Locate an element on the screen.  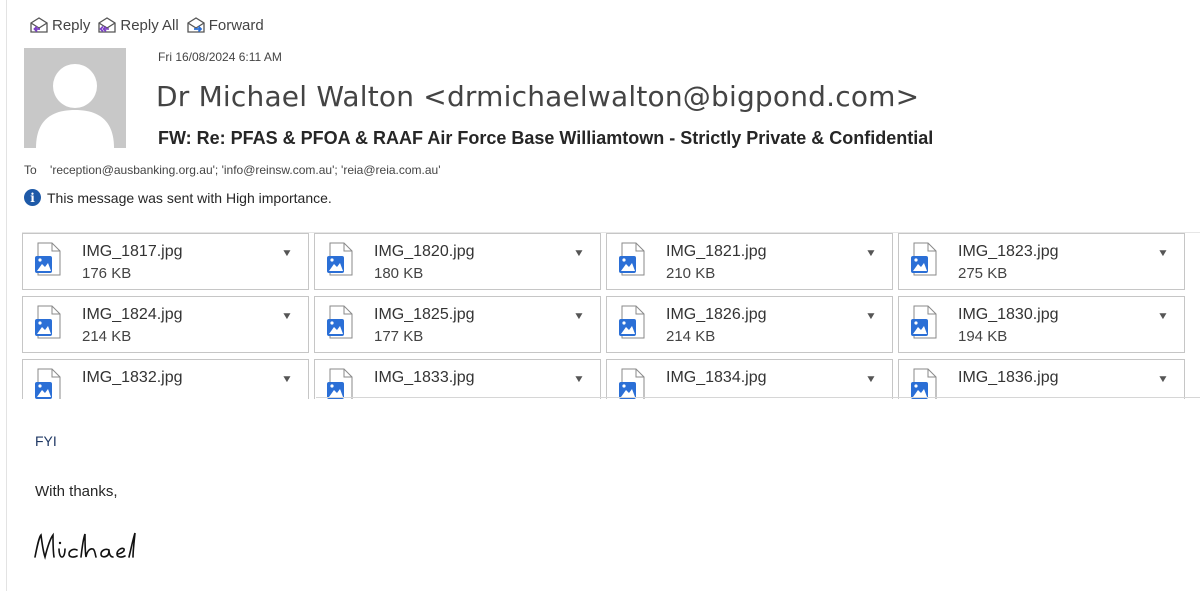
person-placeholder-icon is located at coordinates (75, 98).